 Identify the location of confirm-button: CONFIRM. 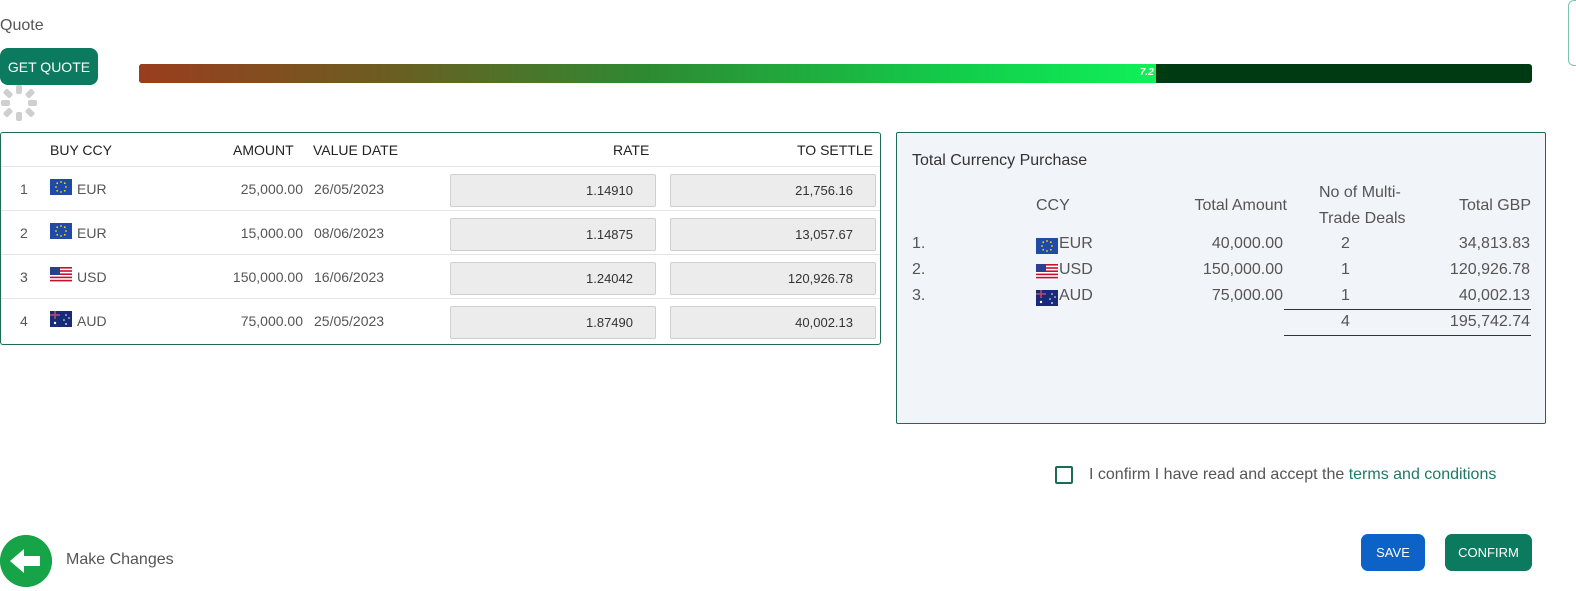
(1488, 552).